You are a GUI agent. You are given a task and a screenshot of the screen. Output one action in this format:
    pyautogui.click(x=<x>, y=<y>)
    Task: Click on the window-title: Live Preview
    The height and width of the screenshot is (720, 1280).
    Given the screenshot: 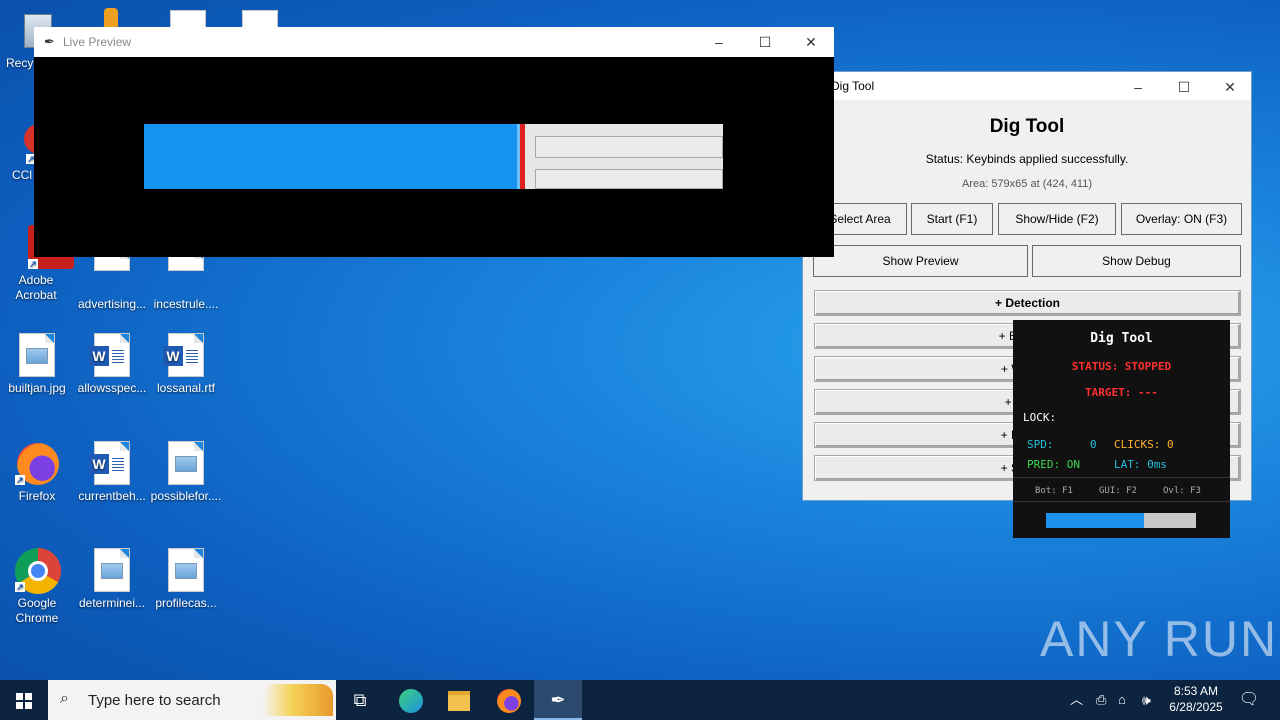 What is the action you would take?
    pyautogui.click(x=97, y=42)
    